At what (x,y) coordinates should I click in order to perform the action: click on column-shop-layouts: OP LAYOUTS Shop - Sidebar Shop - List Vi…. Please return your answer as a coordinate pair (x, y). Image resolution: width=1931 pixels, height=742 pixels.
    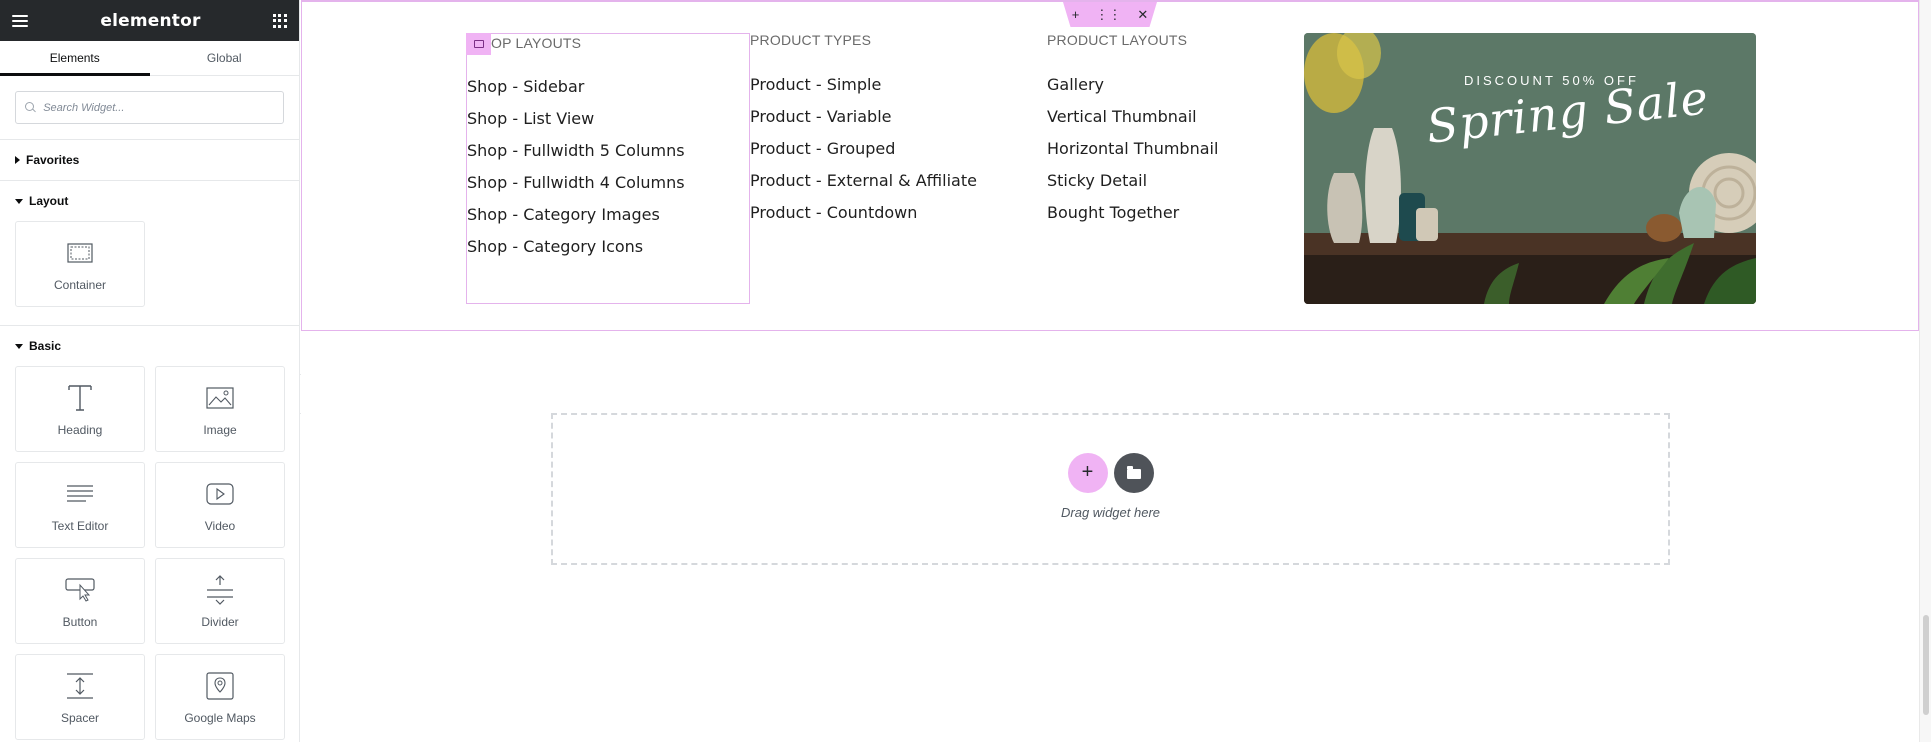
    Looking at the image, I should click on (608, 168).